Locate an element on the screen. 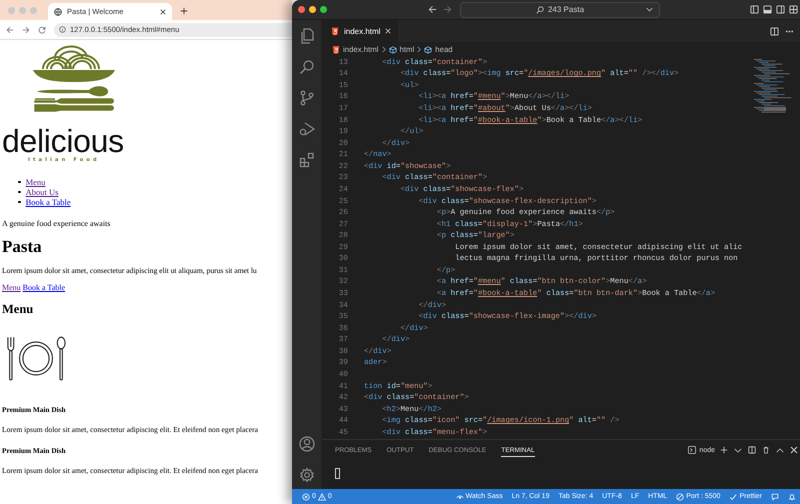 Image resolution: width=800 pixels, height=504 pixels. check-icon is located at coordinates (733, 496).